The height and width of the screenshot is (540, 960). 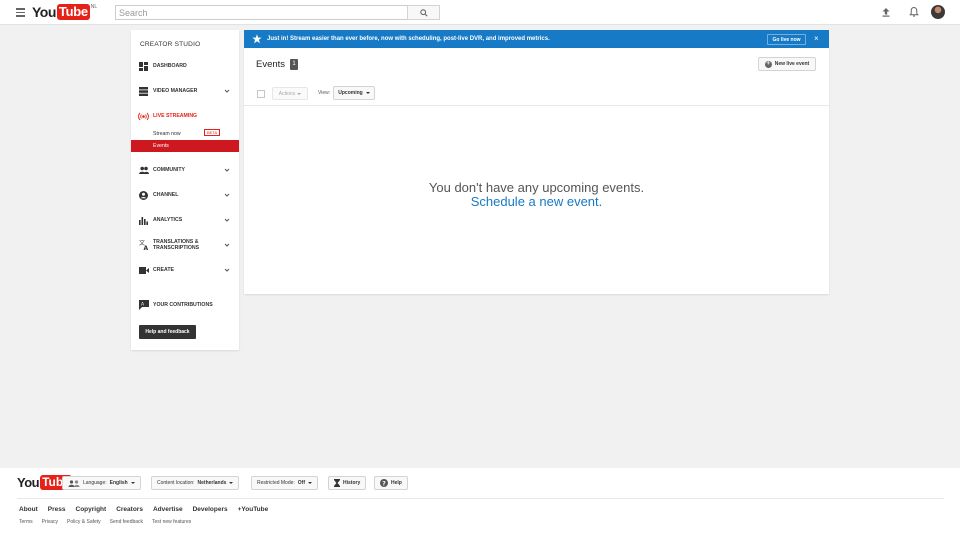 What do you see at coordinates (294, 64) in the screenshot?
I see `events-count-badge: 1` at bounding box center [294, 64].